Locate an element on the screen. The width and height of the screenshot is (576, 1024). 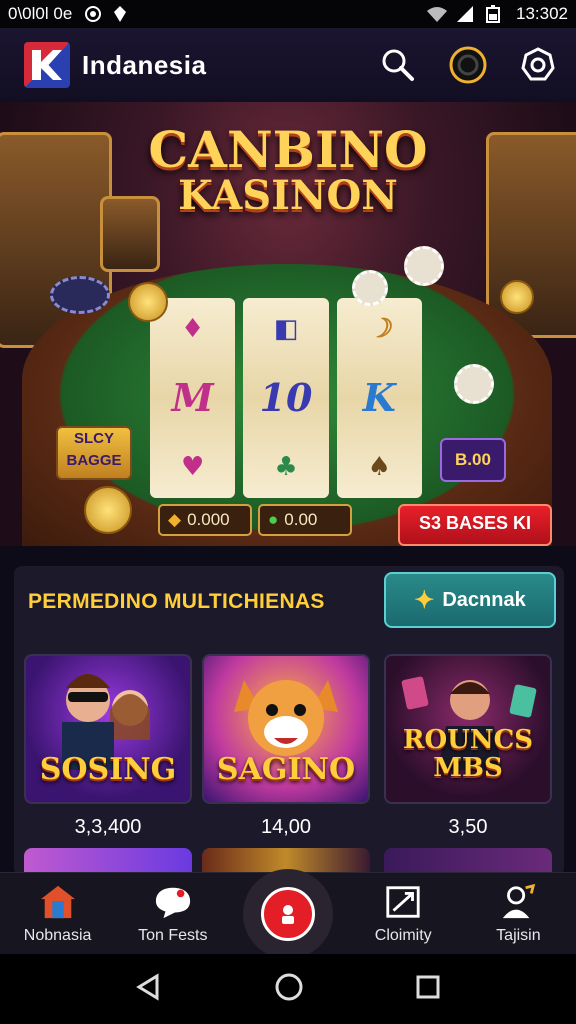
game-card-title: SOSING is located at coordinates (108, 769).